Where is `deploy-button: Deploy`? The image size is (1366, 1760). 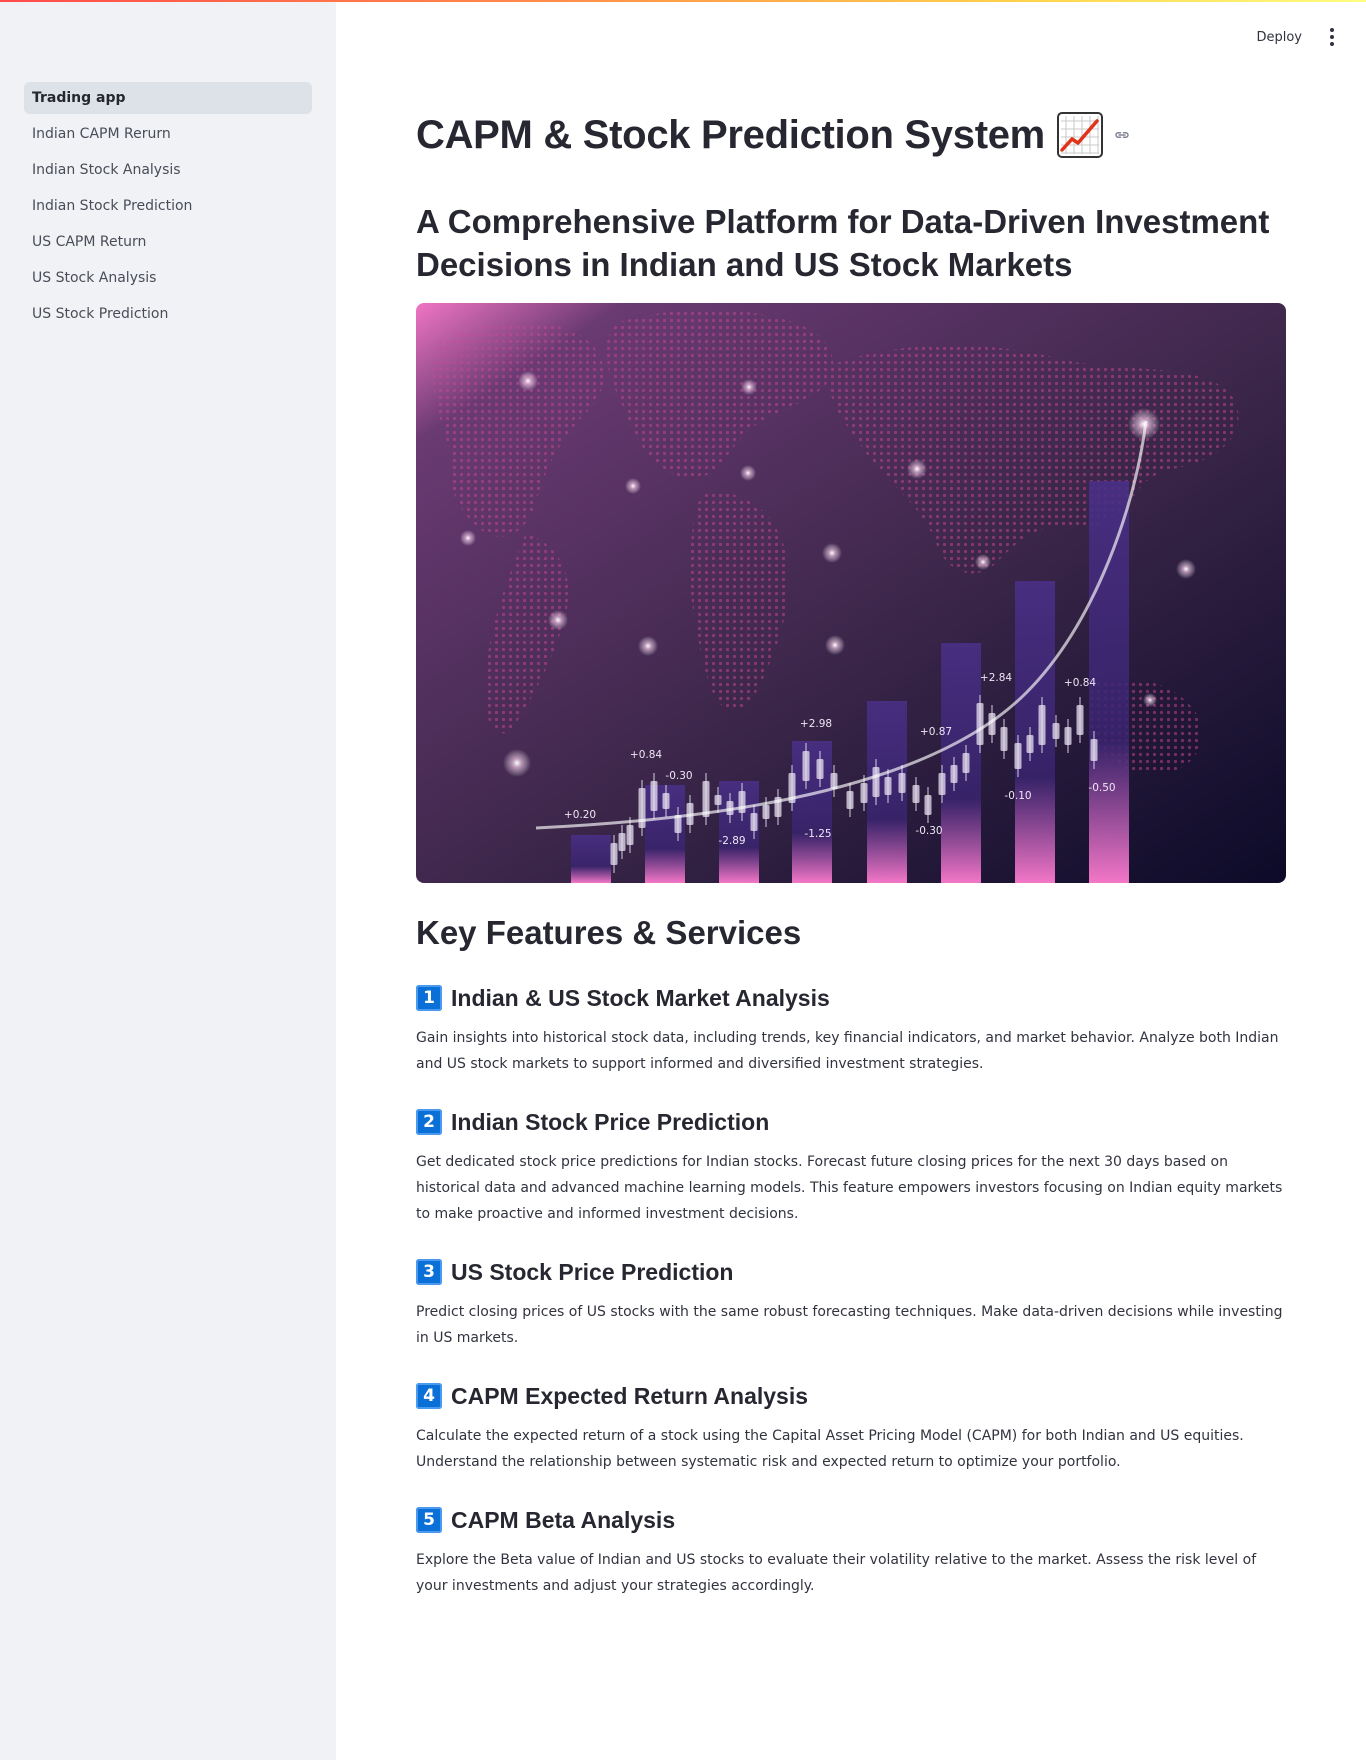 deploy-button: Deploy is located at coordinates (1279, 37).